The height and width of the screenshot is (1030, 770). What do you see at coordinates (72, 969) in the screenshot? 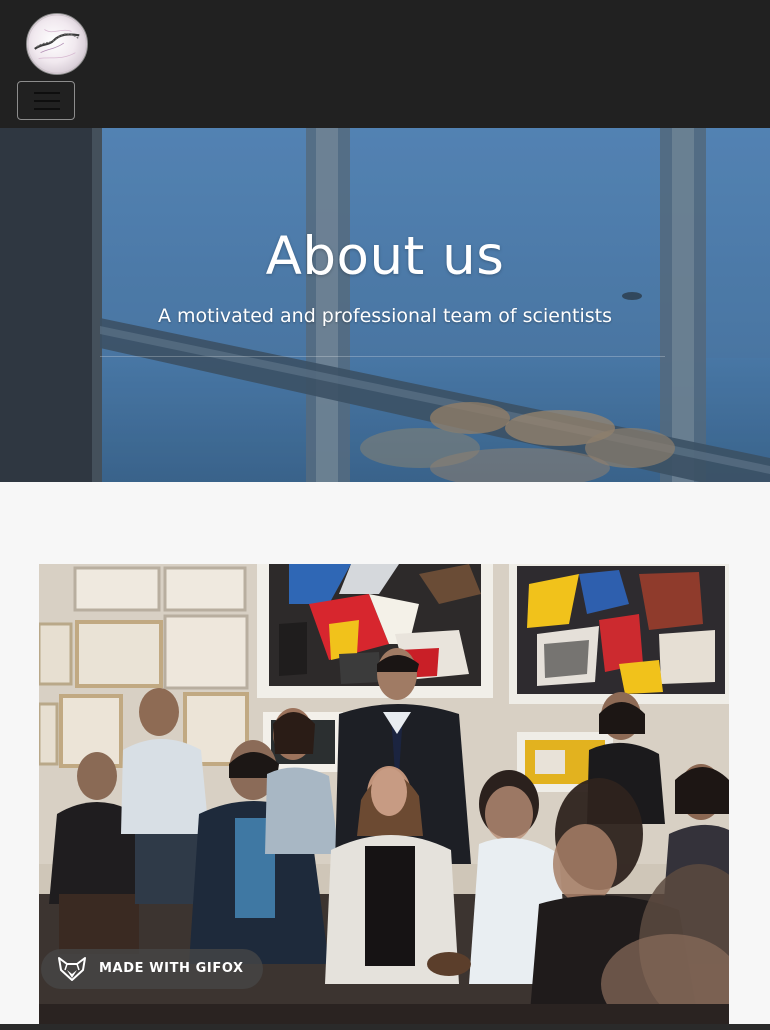
I see `fox-logo-icon` at bounding box center [72, 969].